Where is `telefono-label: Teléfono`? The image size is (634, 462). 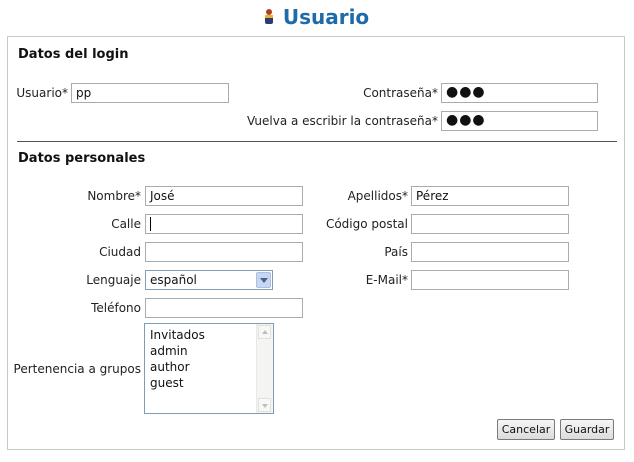 telefono-label: Teléfono is located at coordinates (116, 308).